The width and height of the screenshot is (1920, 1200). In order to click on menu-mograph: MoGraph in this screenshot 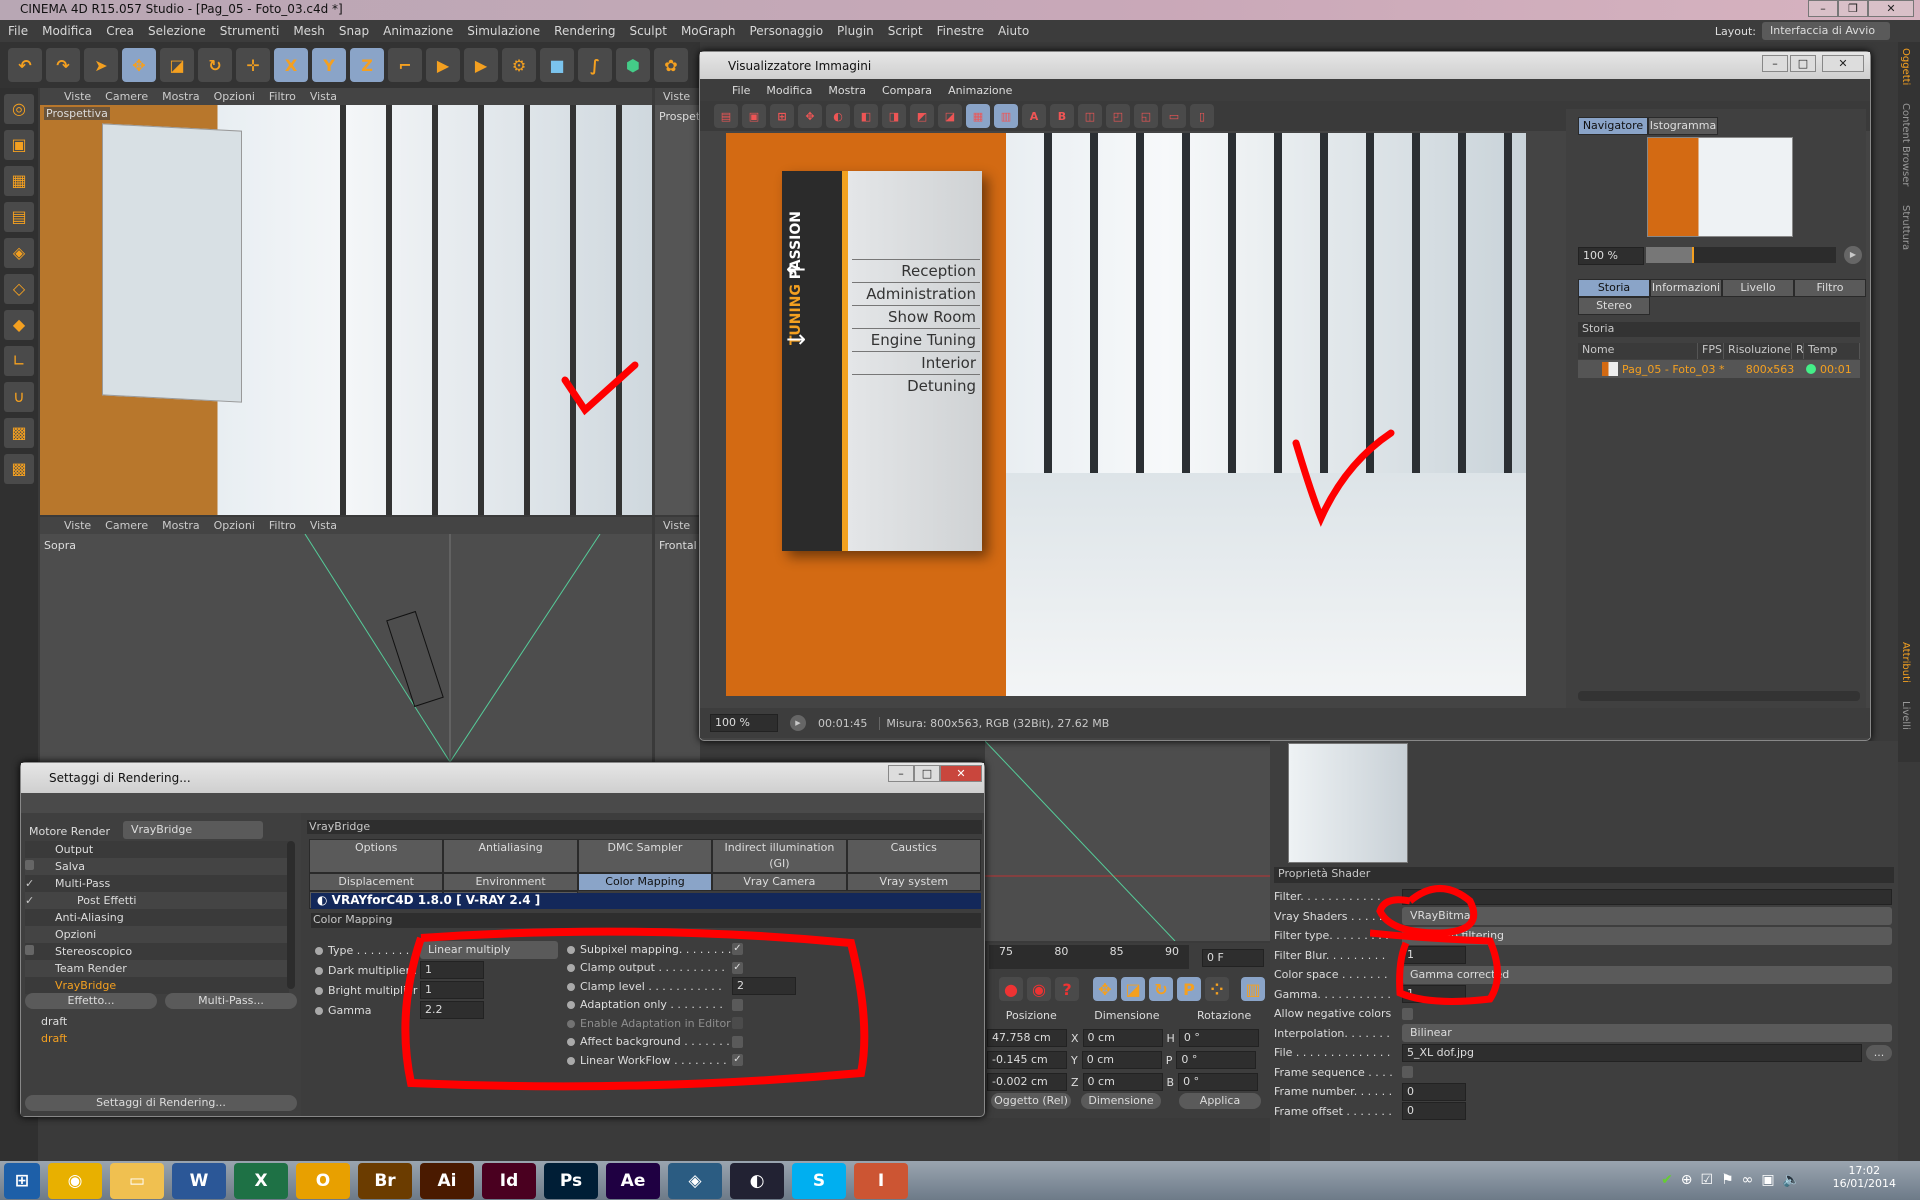, I will do `click(708, 31)`.